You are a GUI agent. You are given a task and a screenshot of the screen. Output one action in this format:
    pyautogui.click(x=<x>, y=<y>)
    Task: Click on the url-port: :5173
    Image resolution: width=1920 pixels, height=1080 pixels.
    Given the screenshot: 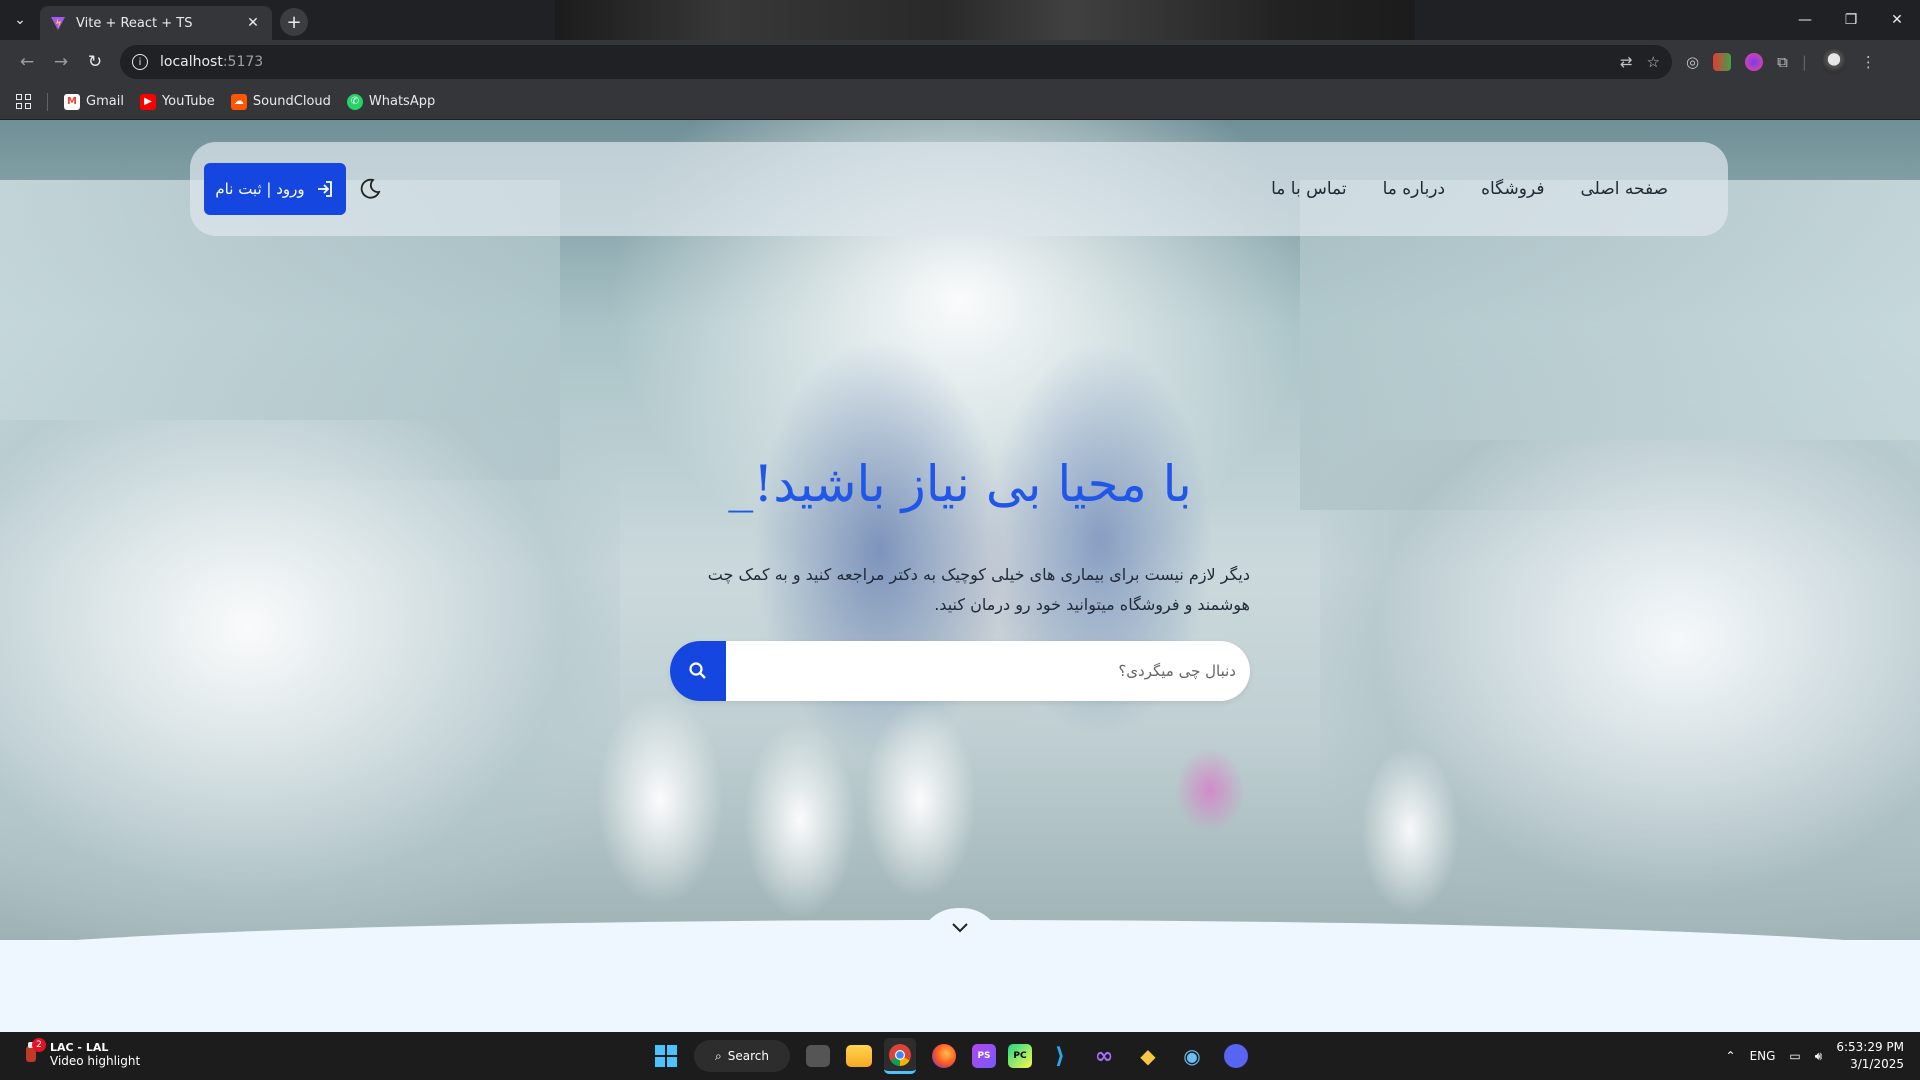 What is the action you would take?
    pyautogui.click(x=243, y=62)
    